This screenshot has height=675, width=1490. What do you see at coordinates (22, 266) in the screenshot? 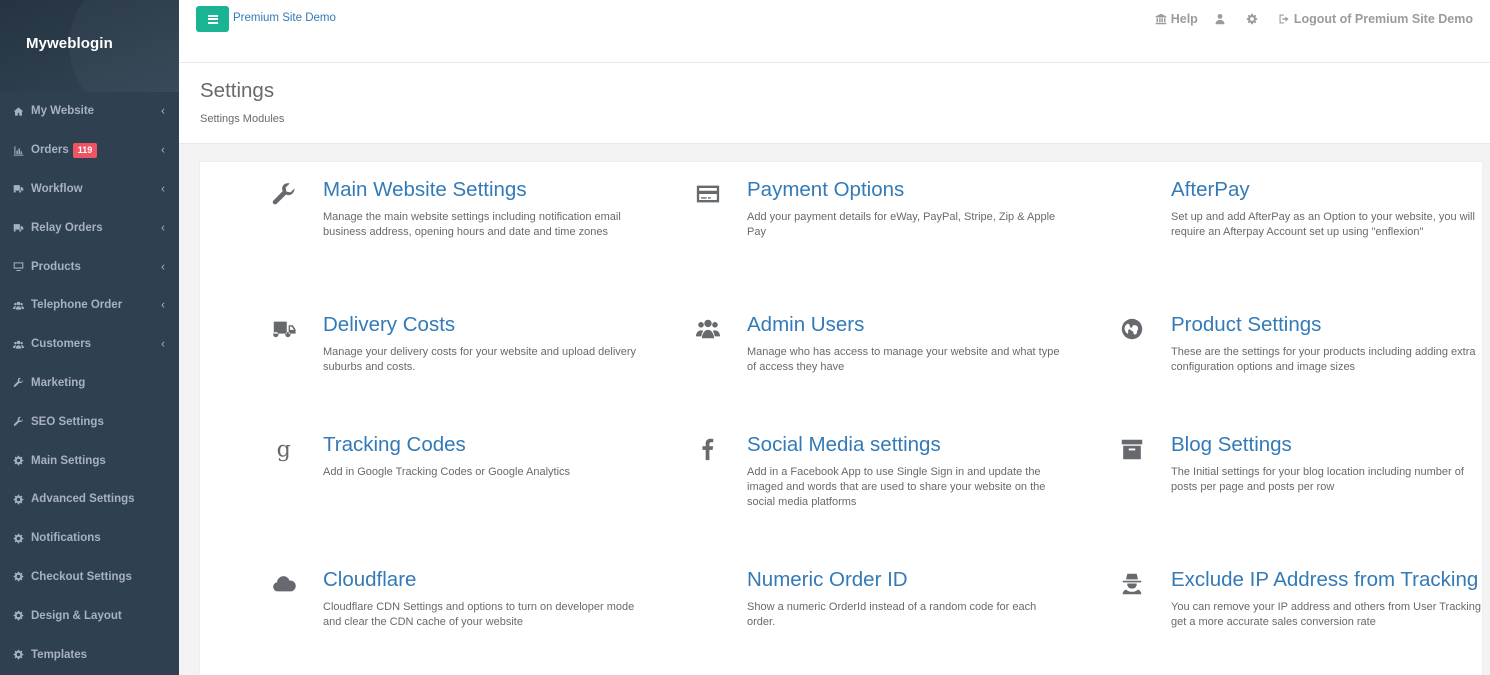
I see `desktop-icon` at bounding box center [22, 266].